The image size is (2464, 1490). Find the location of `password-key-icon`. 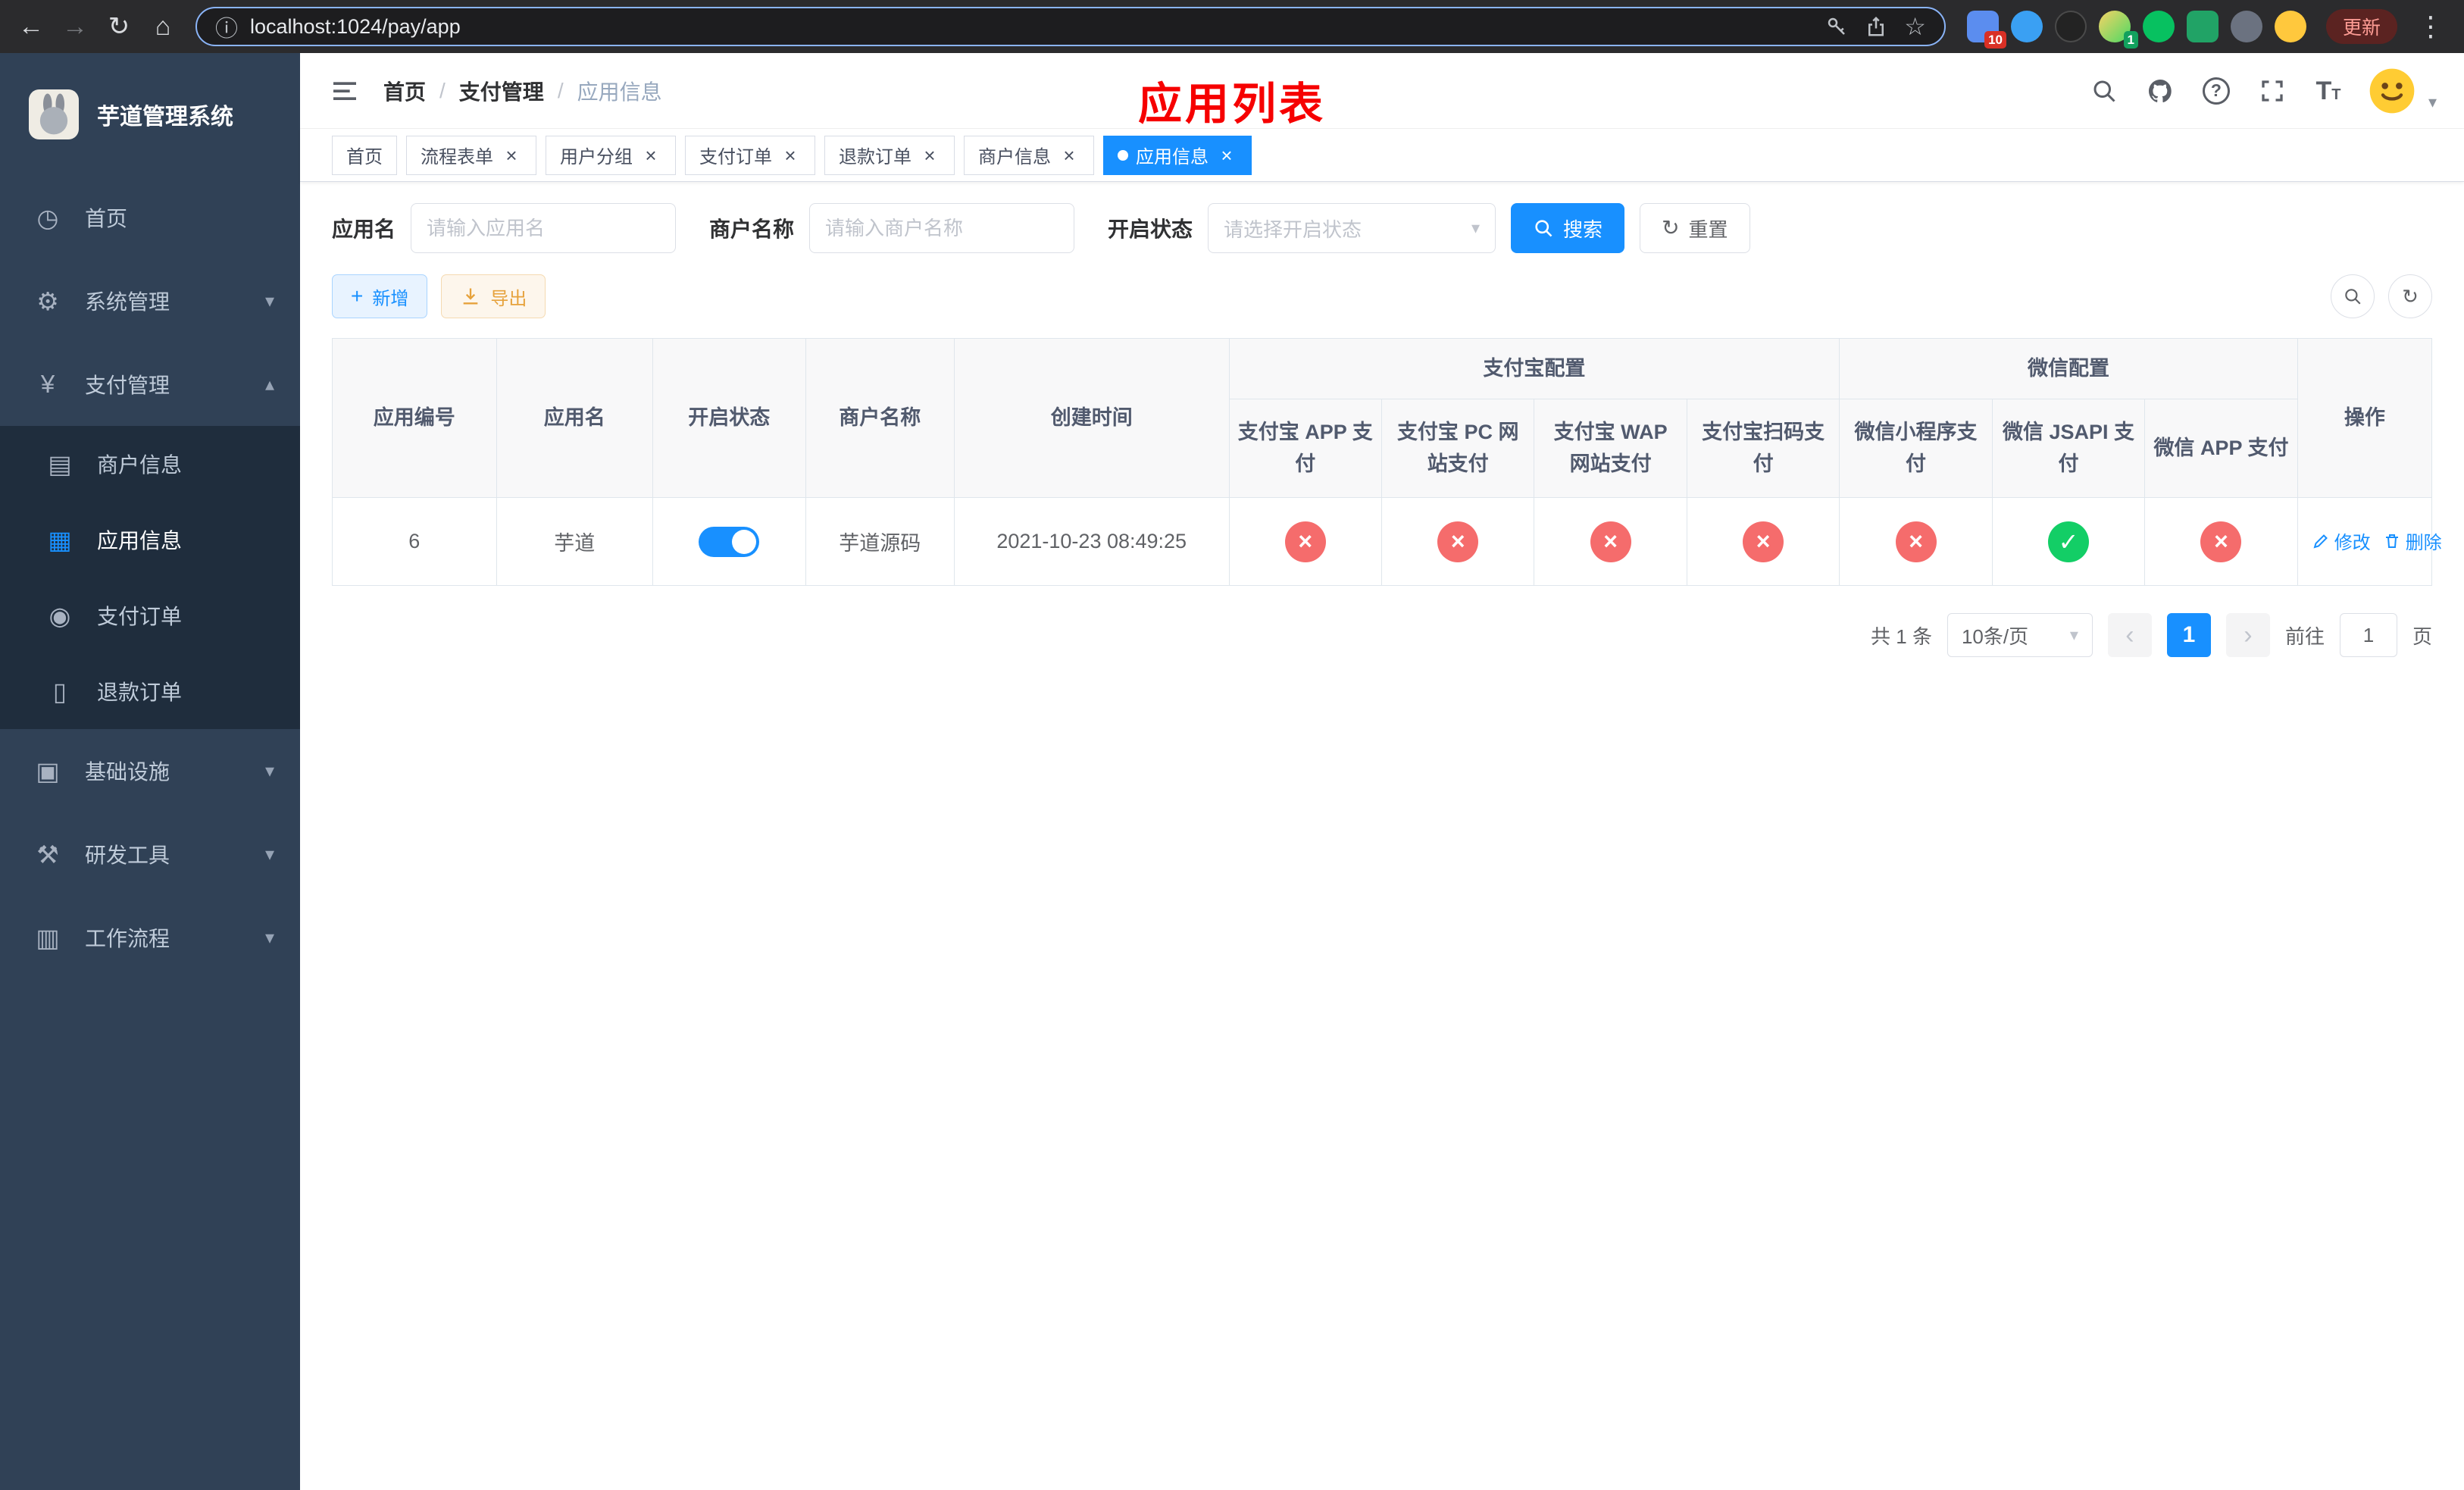

password-key-icon is located at coordinates (1836, 27).